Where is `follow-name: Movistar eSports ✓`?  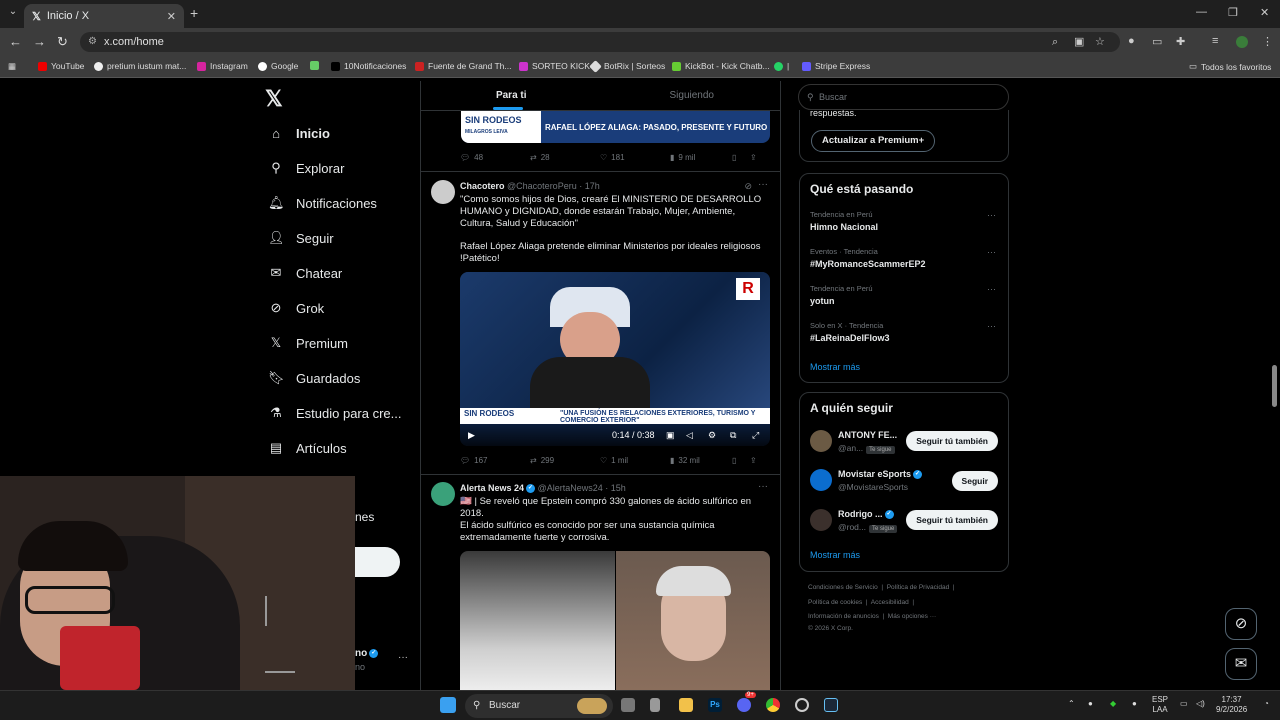
follow-name: Movistar eSports ✓ is located at coordinates (880, 474).